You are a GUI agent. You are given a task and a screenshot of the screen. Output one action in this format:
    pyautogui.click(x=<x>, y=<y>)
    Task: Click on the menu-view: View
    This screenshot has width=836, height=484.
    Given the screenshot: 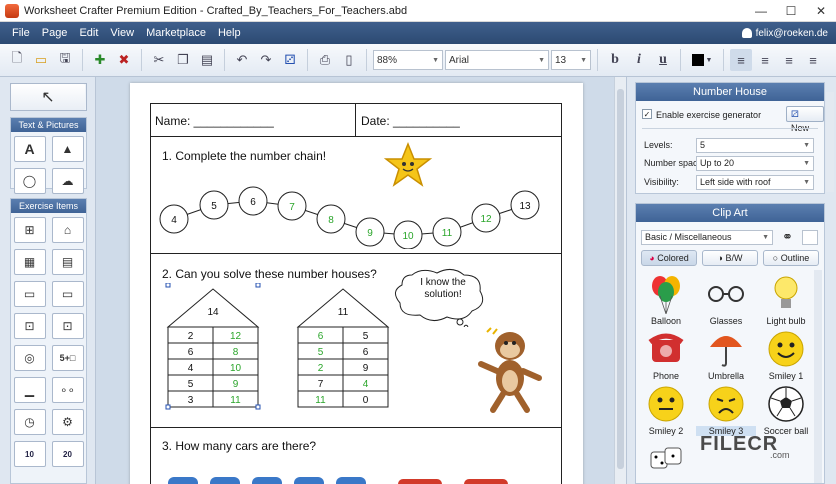 What is the action you would take?
    pyautogui.click(x=122, y=33)
    